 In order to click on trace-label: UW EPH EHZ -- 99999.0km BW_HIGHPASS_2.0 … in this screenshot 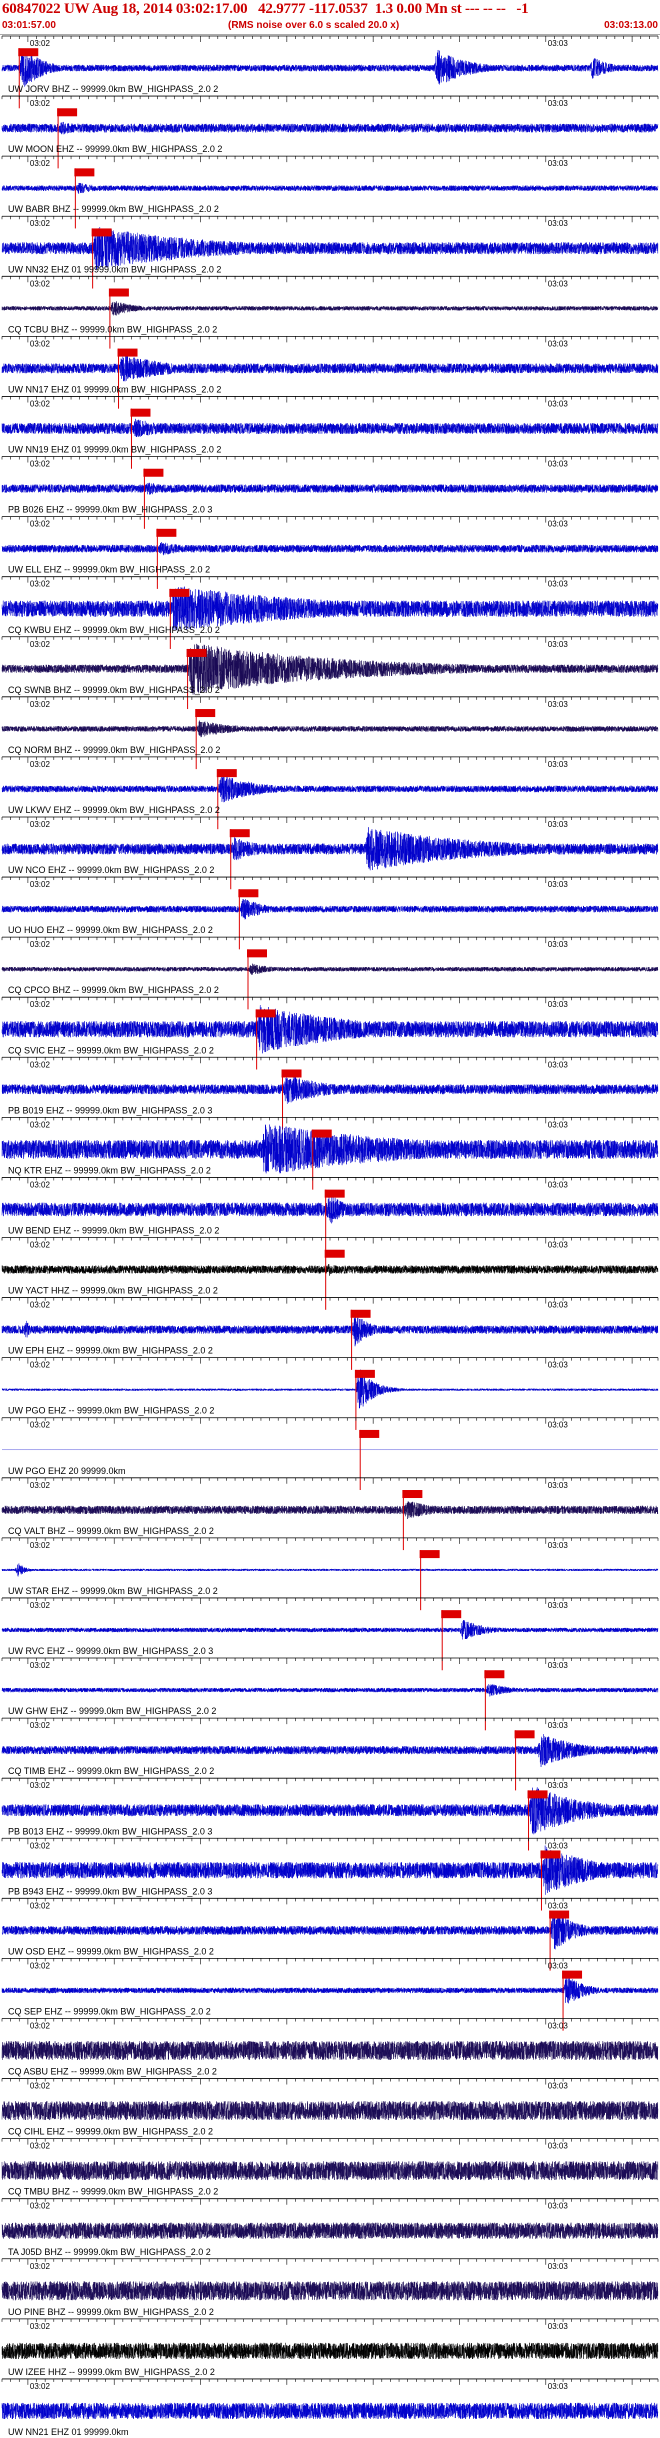, I will do `click(110, 1351)`.